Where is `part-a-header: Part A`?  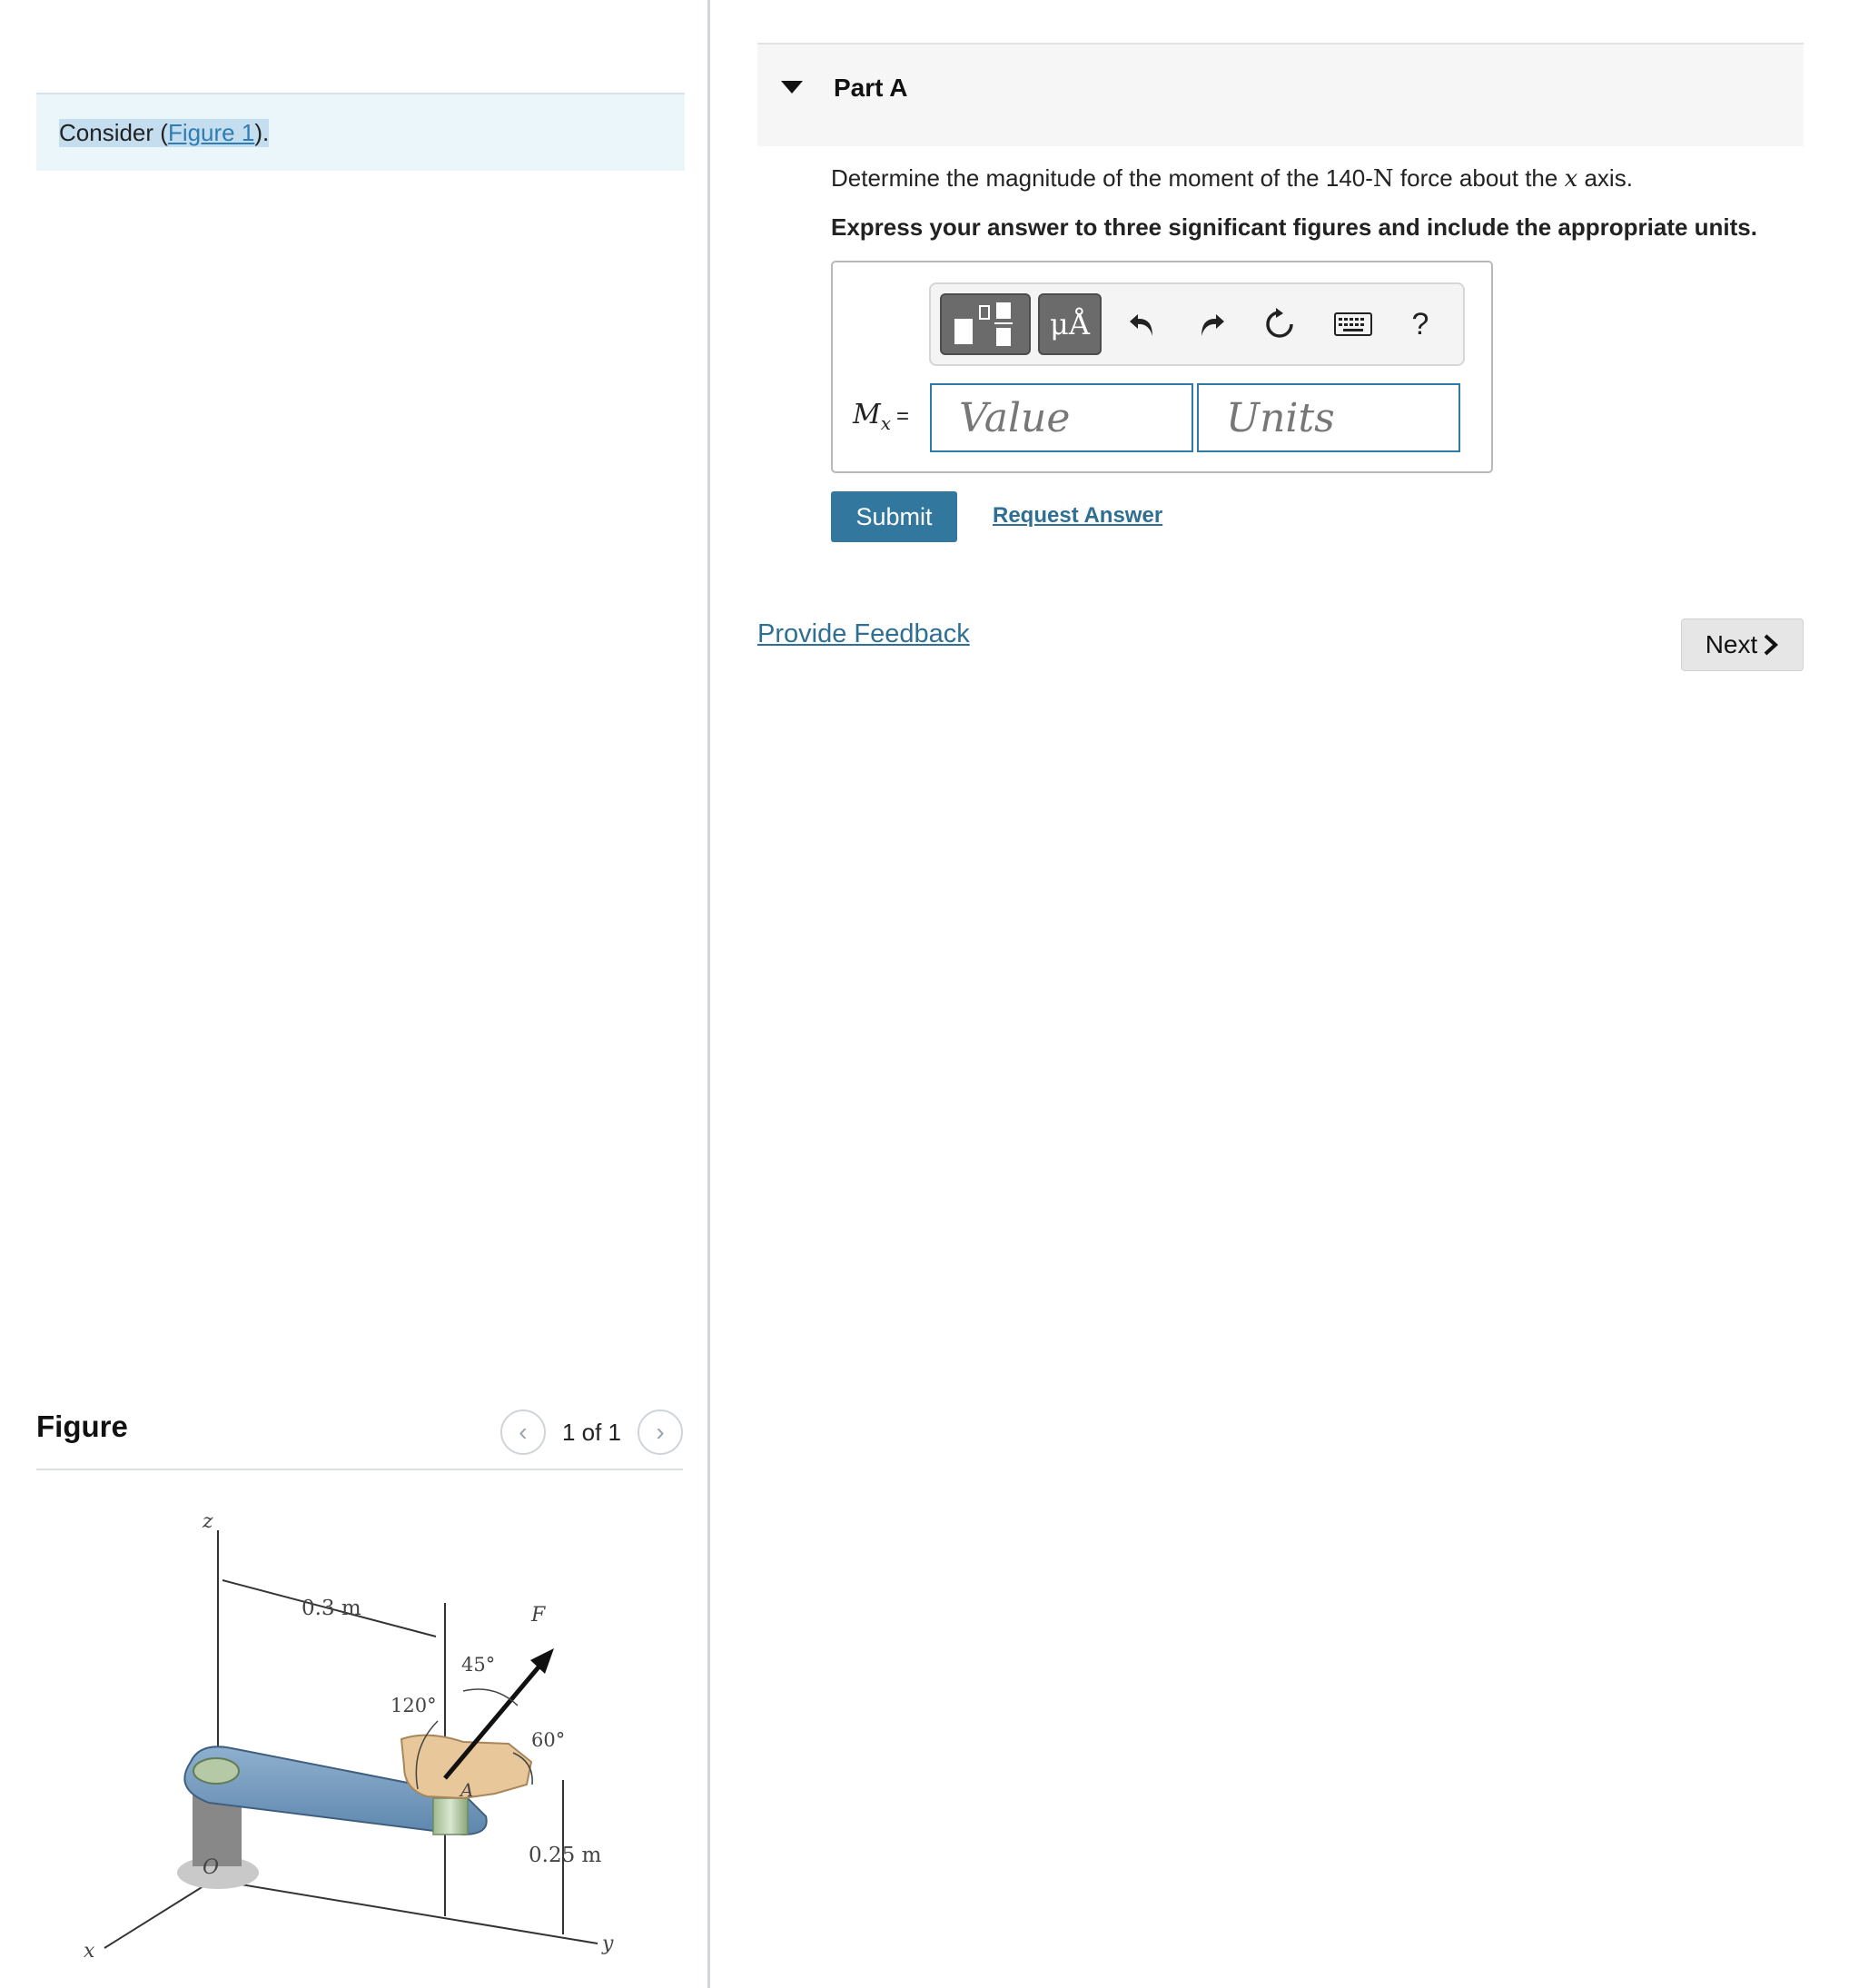
part-a-header: Part A is located at coordinates (1280, 94).